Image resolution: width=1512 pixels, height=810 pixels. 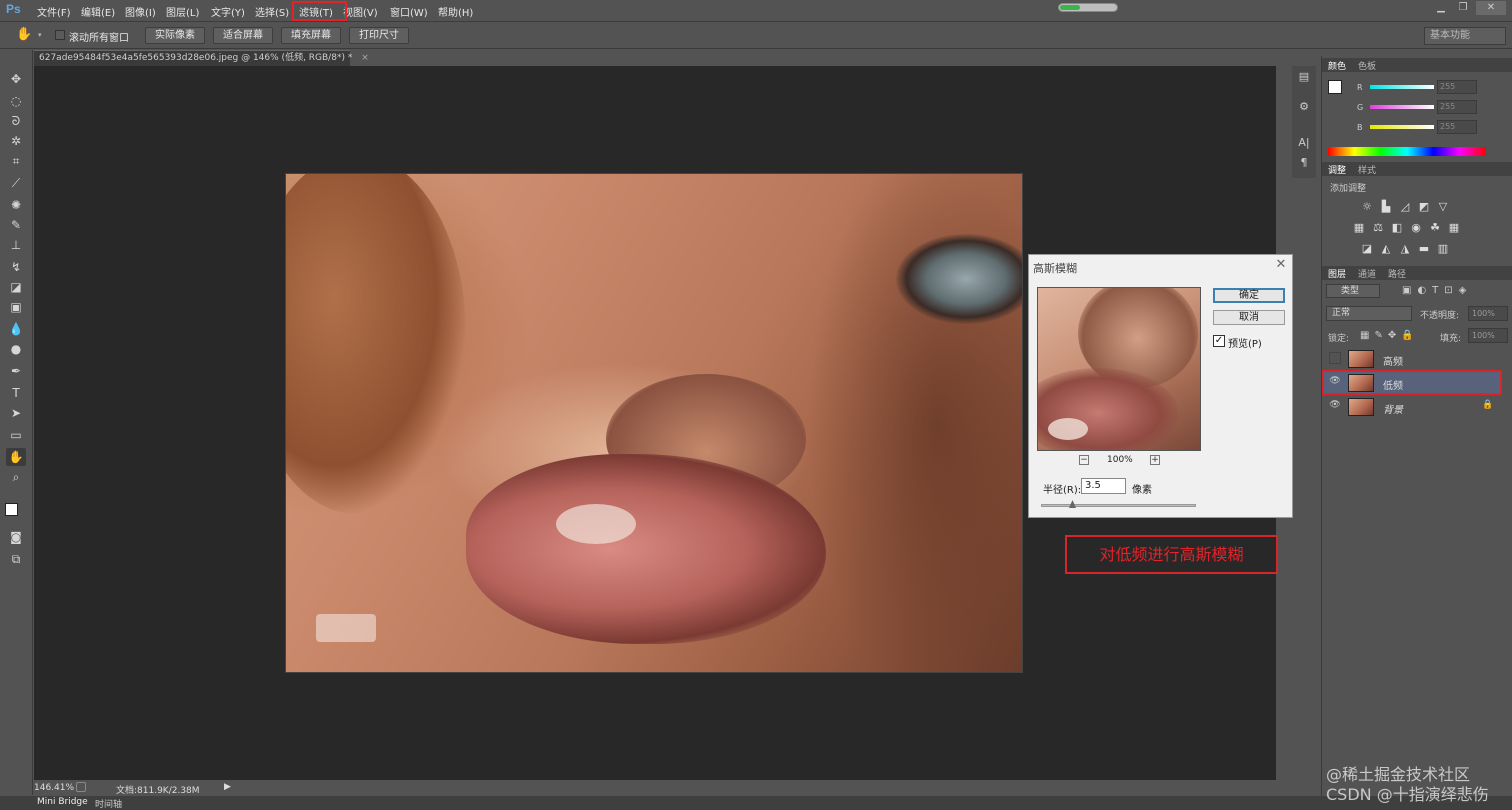 I want to click on menu-edit: 编辑(E), so click(x=98, y=11).